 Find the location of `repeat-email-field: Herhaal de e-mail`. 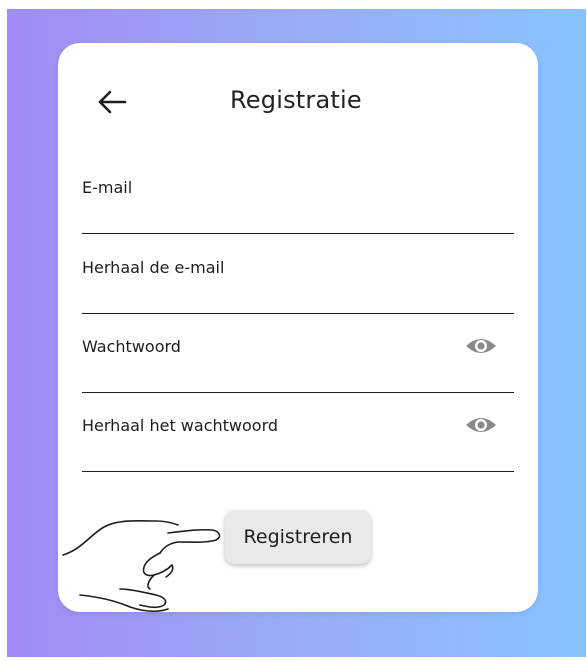

repeat-email-field: Herhaal de e-mail is located at coordinates (298, 284).